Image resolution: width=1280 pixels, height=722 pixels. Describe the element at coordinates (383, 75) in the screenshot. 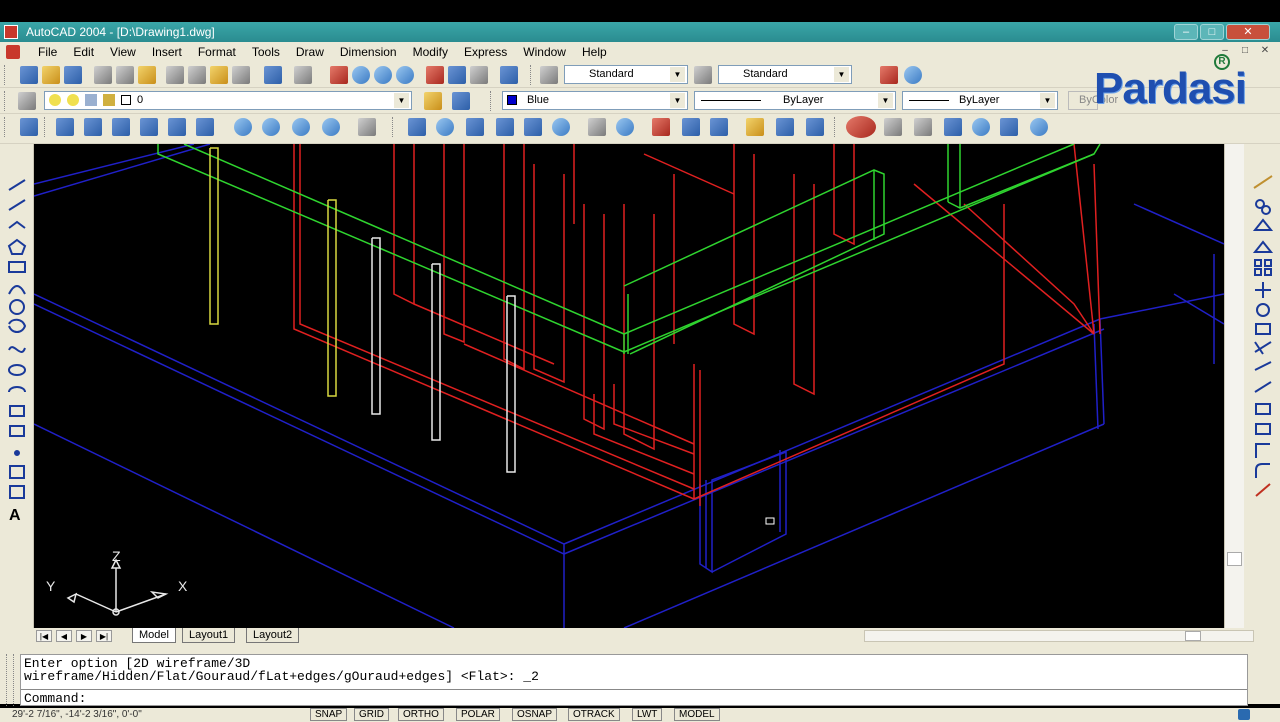

I see `zoom-window-icon` at that location.